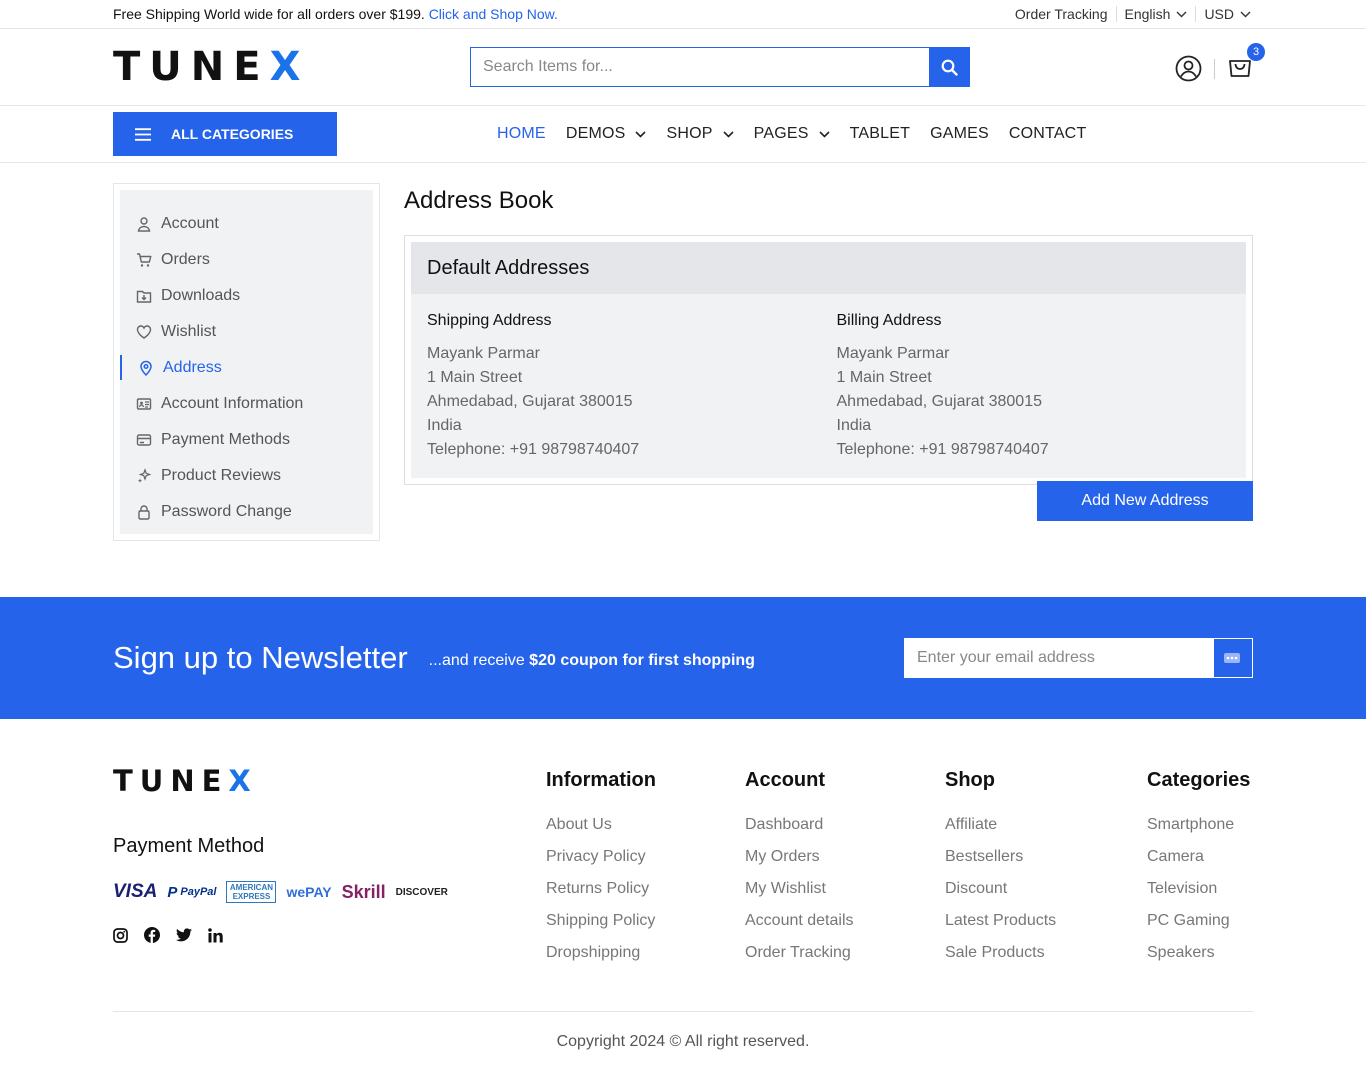  I want to click on lock-icon, so click(144, 512).